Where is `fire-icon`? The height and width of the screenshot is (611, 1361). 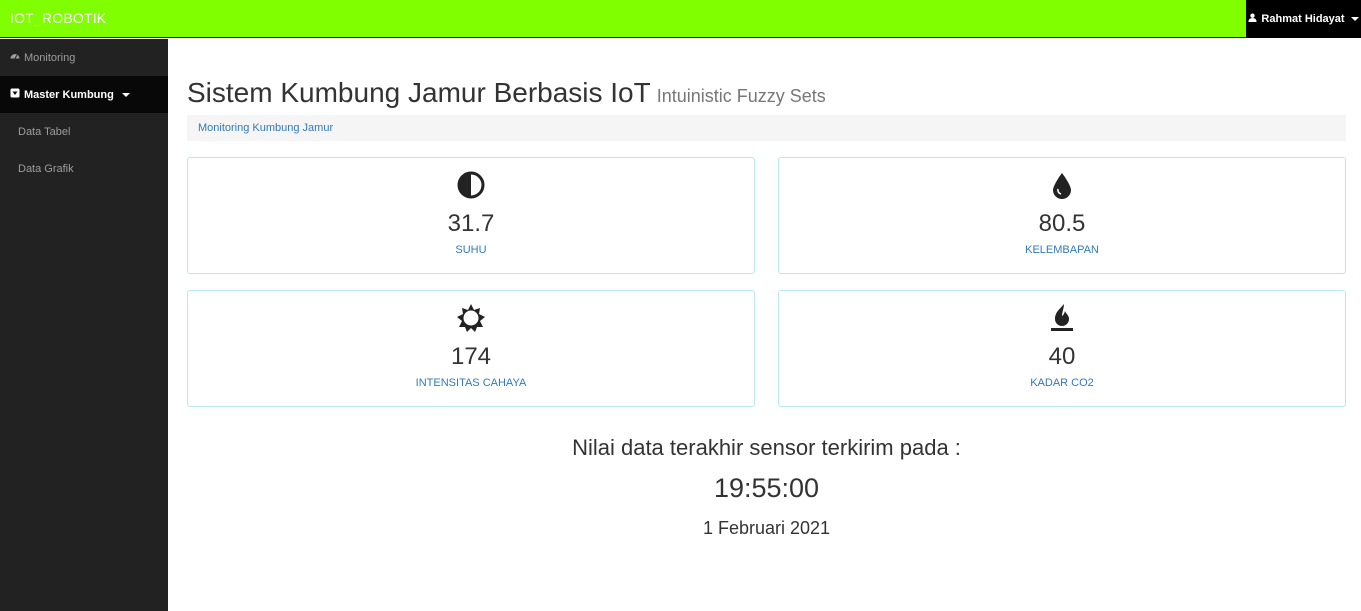
fire-icon is located at coordinates (1062, 318).